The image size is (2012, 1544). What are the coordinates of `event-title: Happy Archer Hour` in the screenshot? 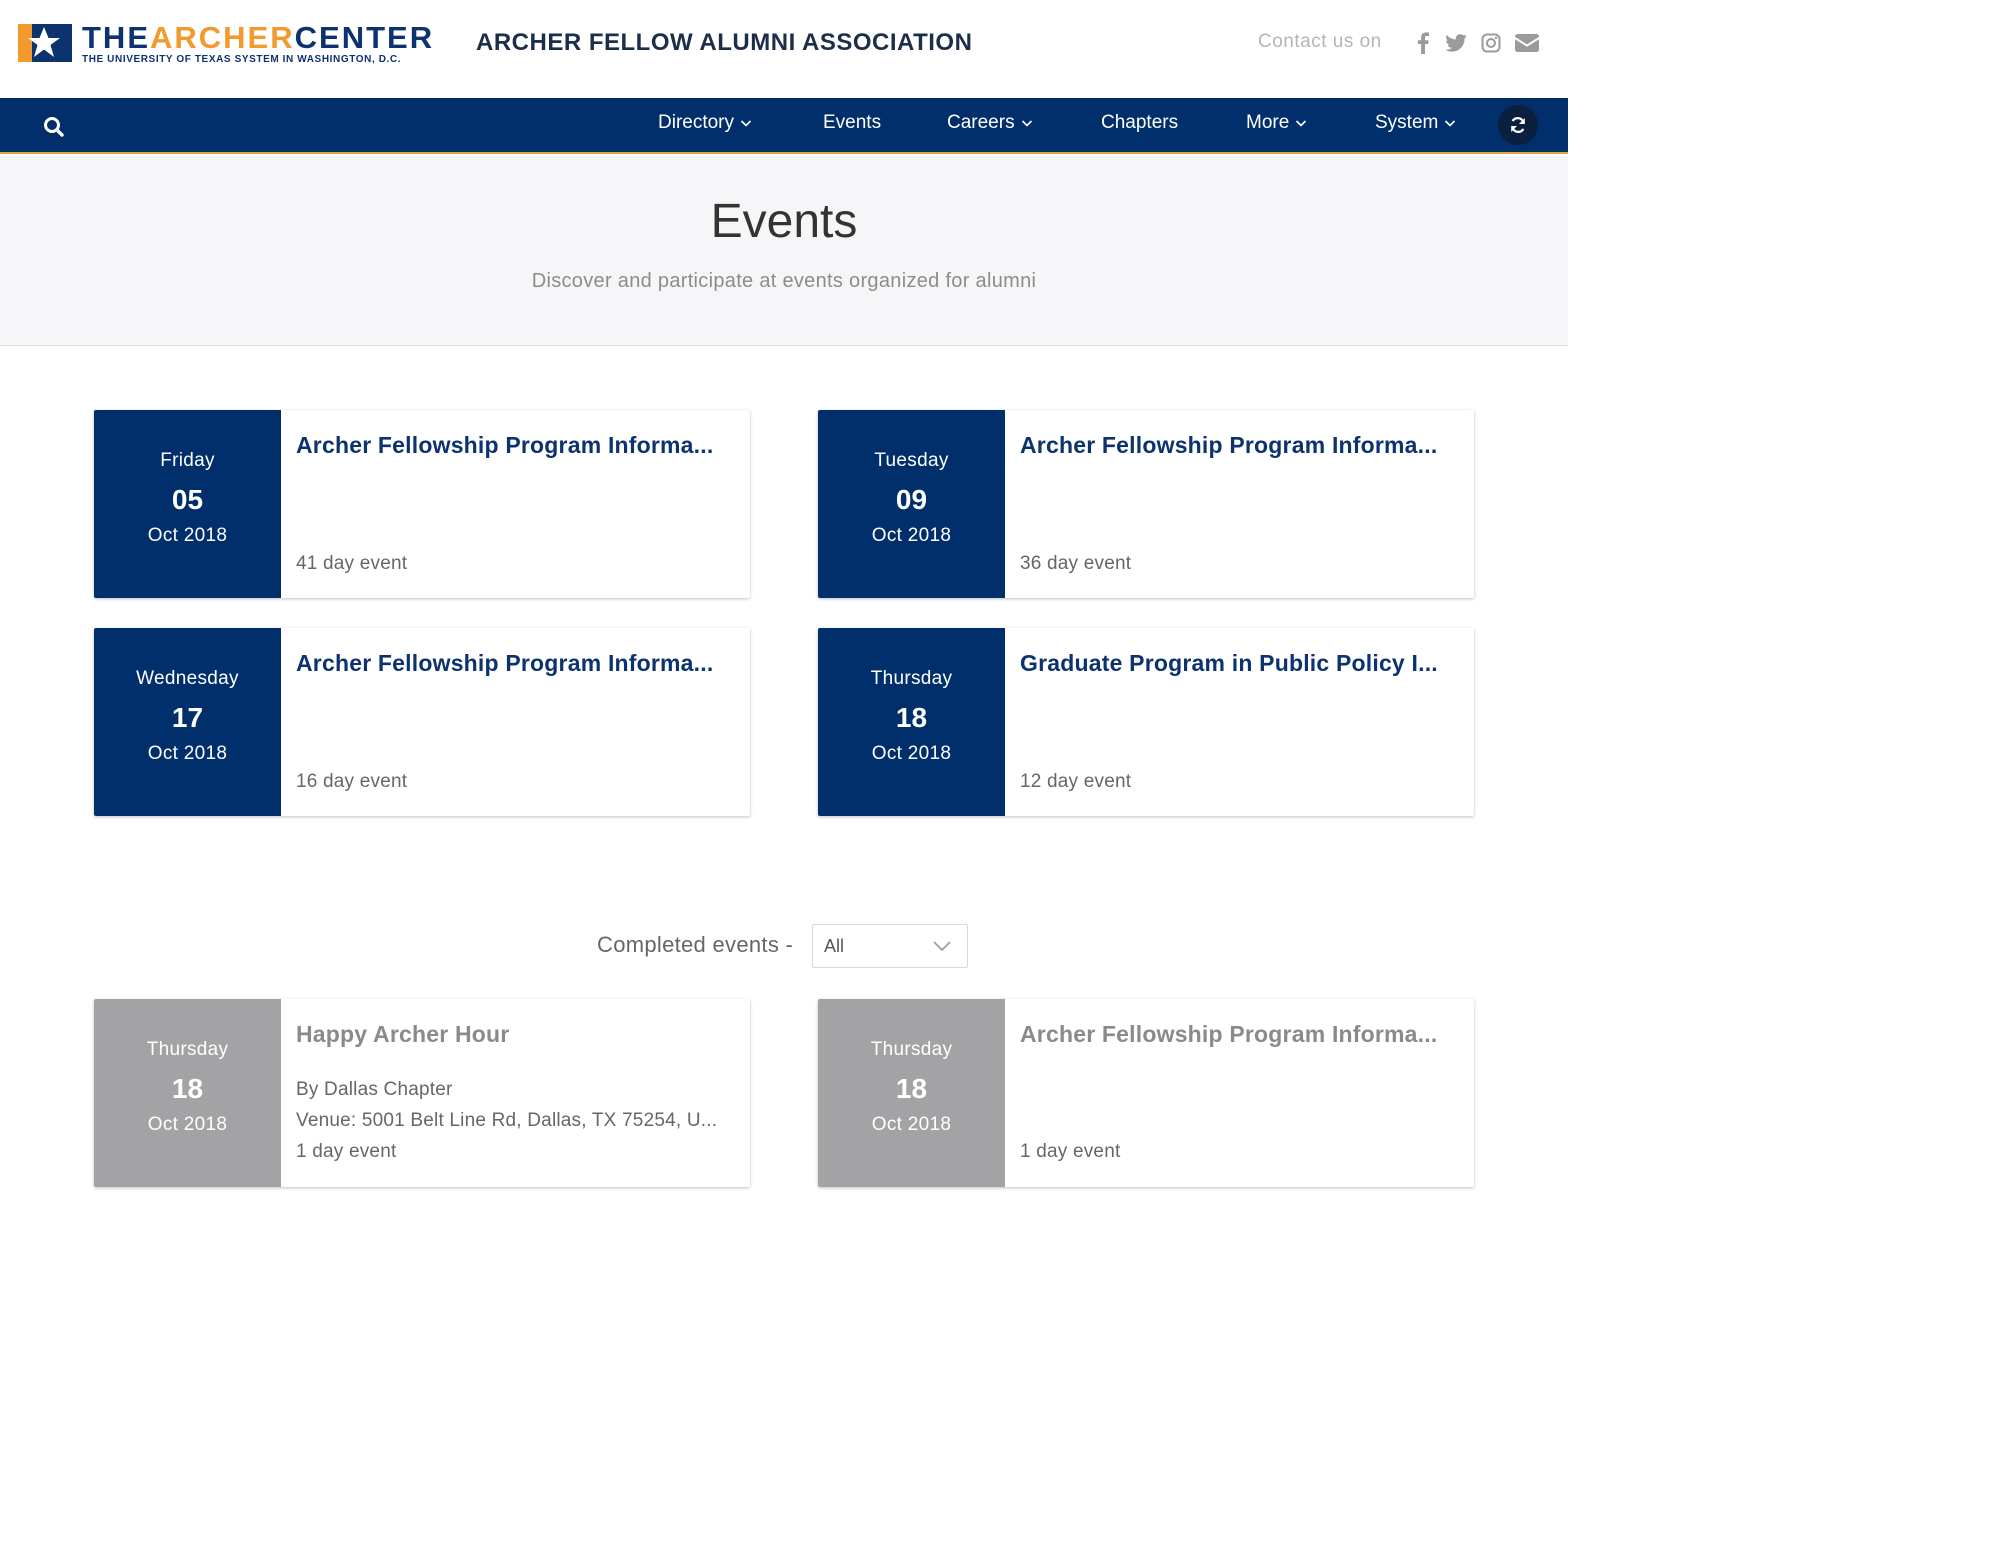 It's located at (516, 1034).